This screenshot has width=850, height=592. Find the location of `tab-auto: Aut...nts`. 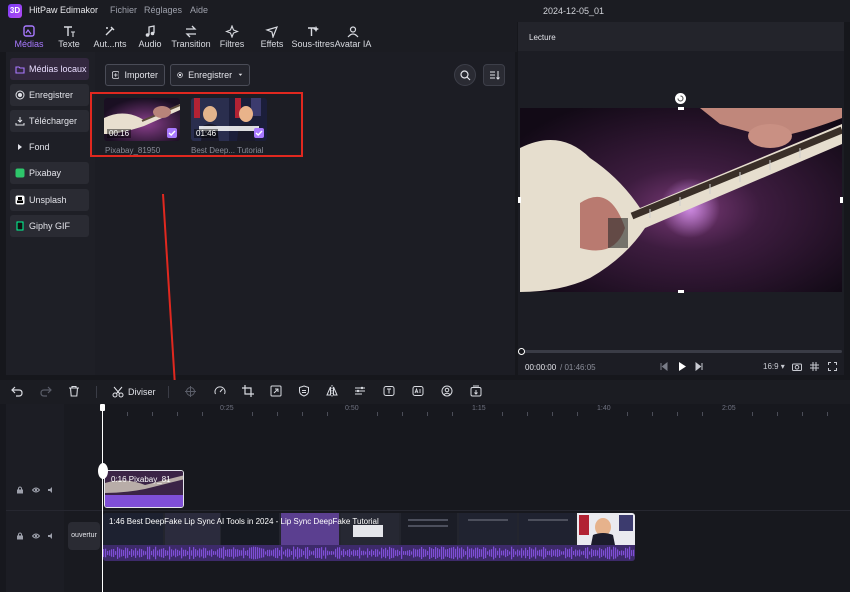

tab-auto: Aut...nts is located at coordinates (110, 37).